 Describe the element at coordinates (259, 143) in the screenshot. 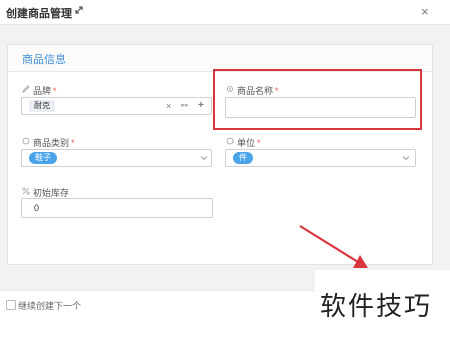

I see `unit-required-mark: *` at that location.